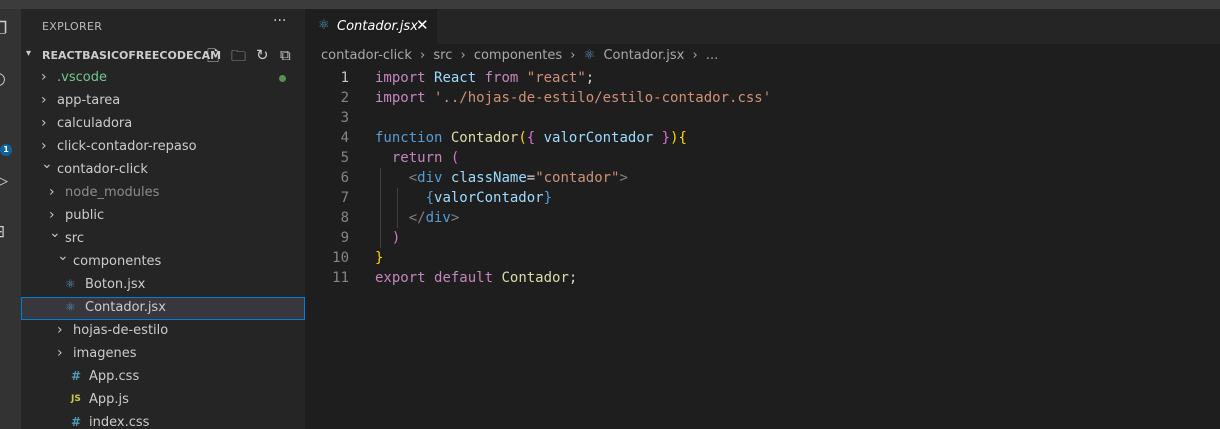  Describe the element at coordinates (344, 98) in the screenshot. I see `line-number: 2` at that location.